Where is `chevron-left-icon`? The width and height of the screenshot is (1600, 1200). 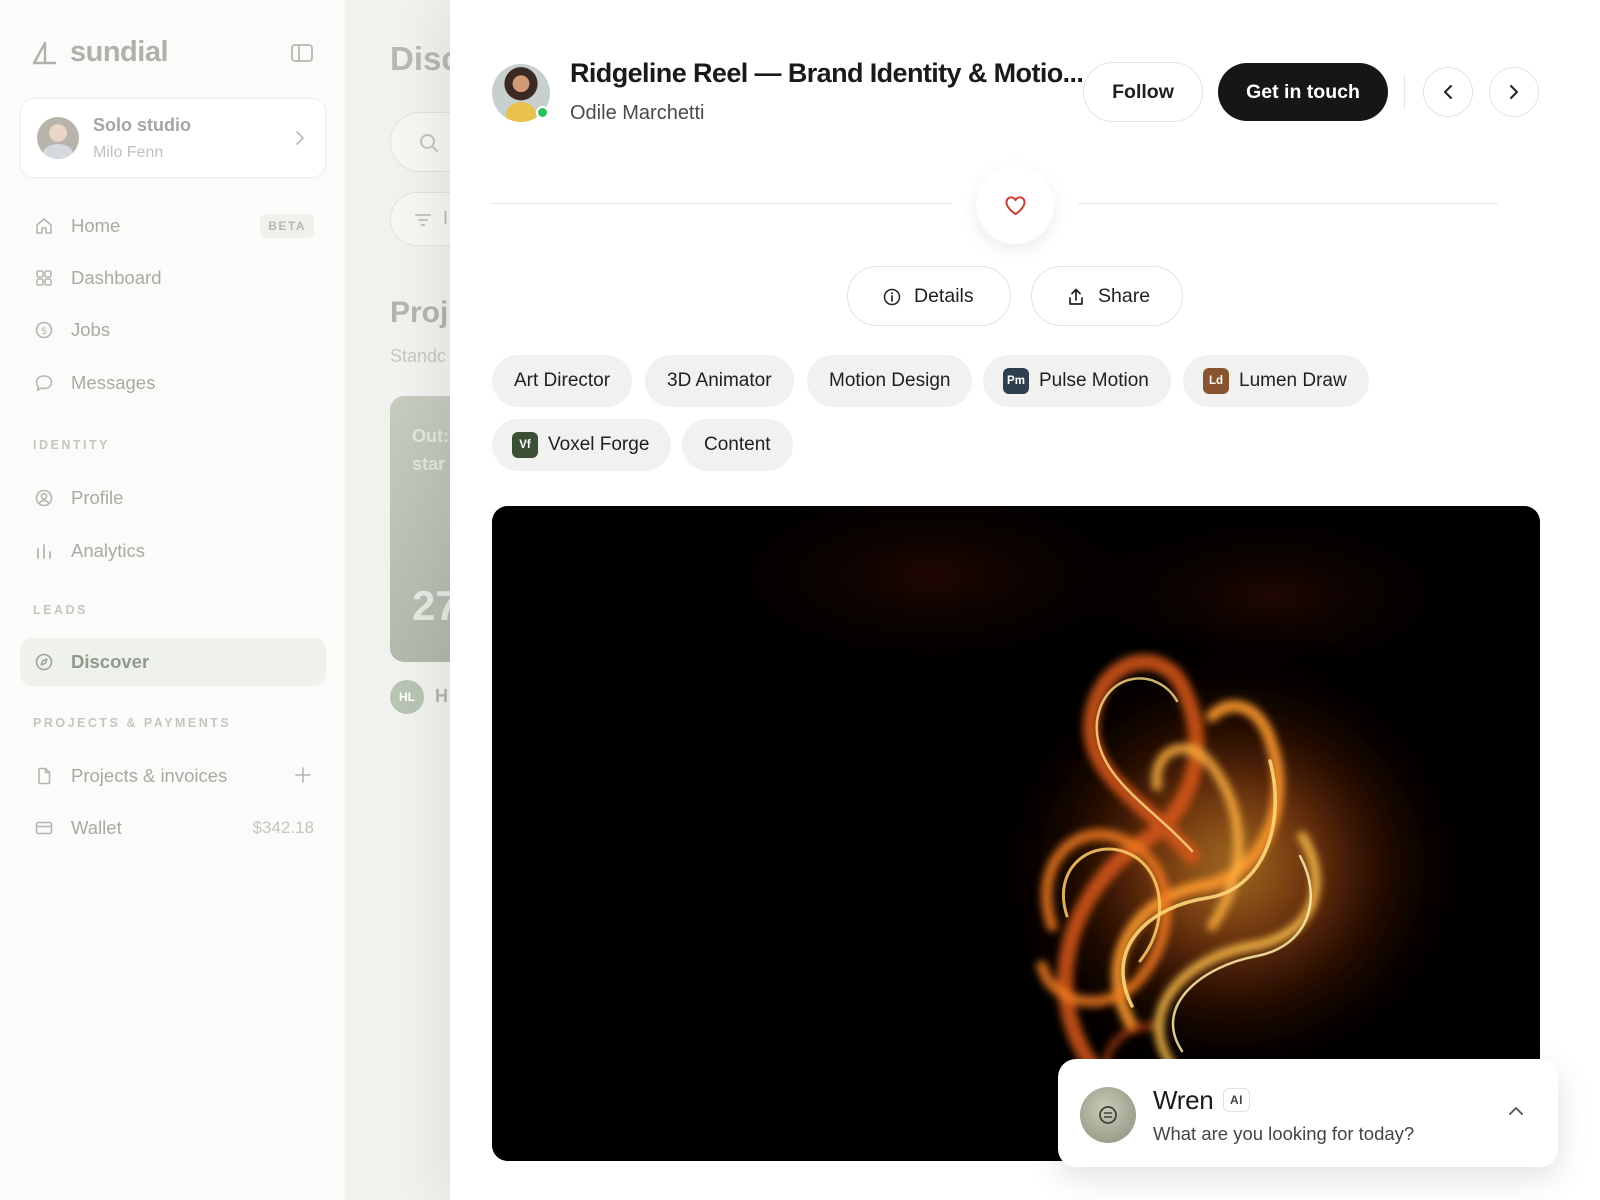 chevron-left-icon is located at coordinates (1448, 92).